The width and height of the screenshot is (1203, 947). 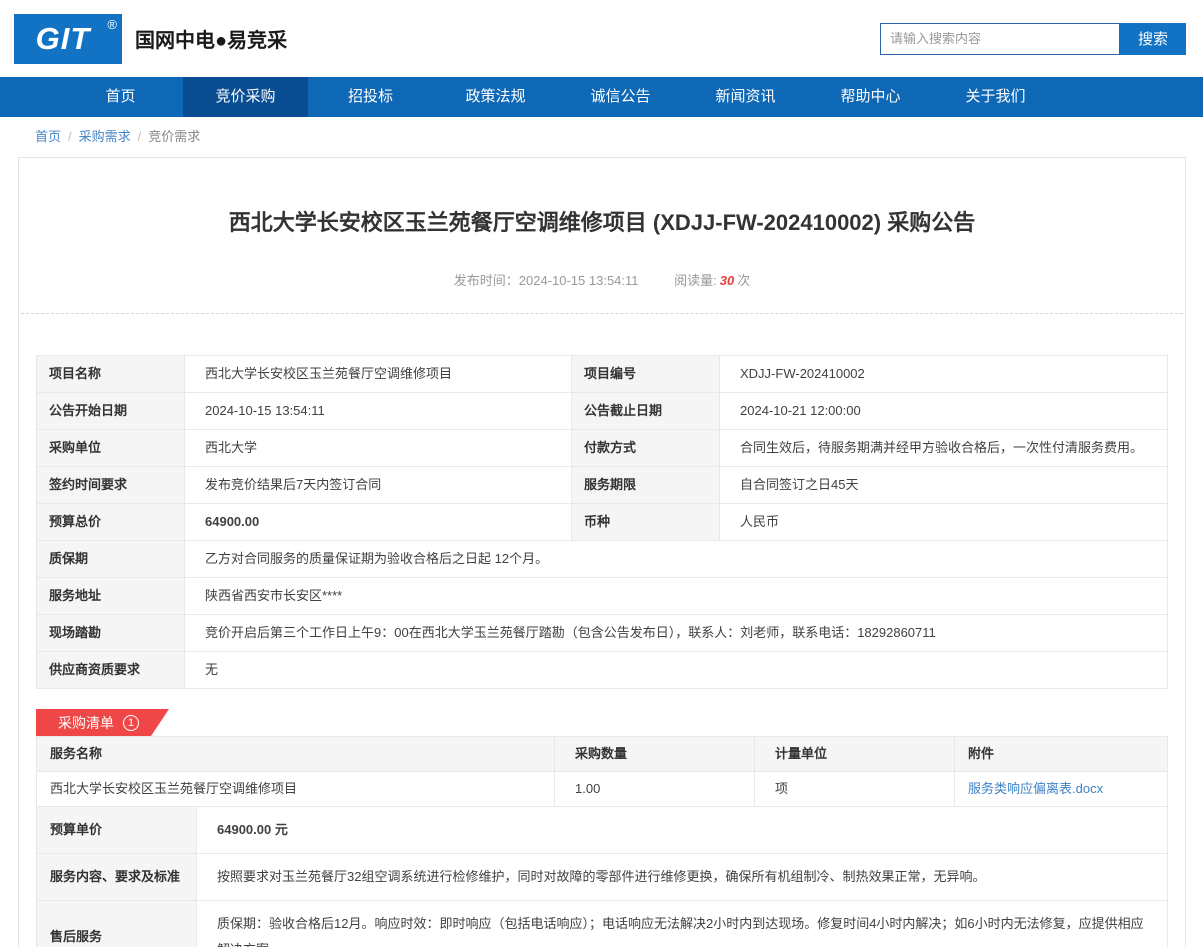 I want to click on breadcrumb: 首页 / 采购需求 / 竞价需求, so click(x=601, y=135).